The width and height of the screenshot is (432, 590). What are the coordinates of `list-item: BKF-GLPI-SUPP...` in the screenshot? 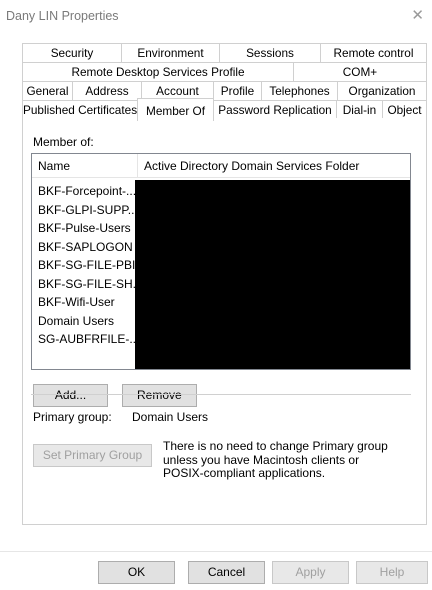 It's located at (83, 210).